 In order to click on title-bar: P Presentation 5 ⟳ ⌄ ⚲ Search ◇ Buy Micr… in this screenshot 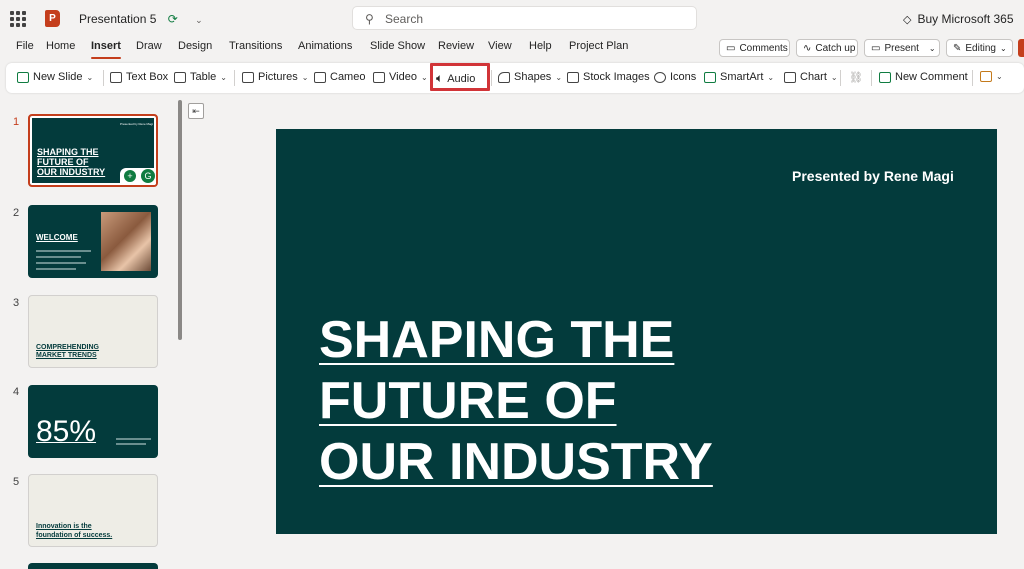, I will do `click(512, 19)`.